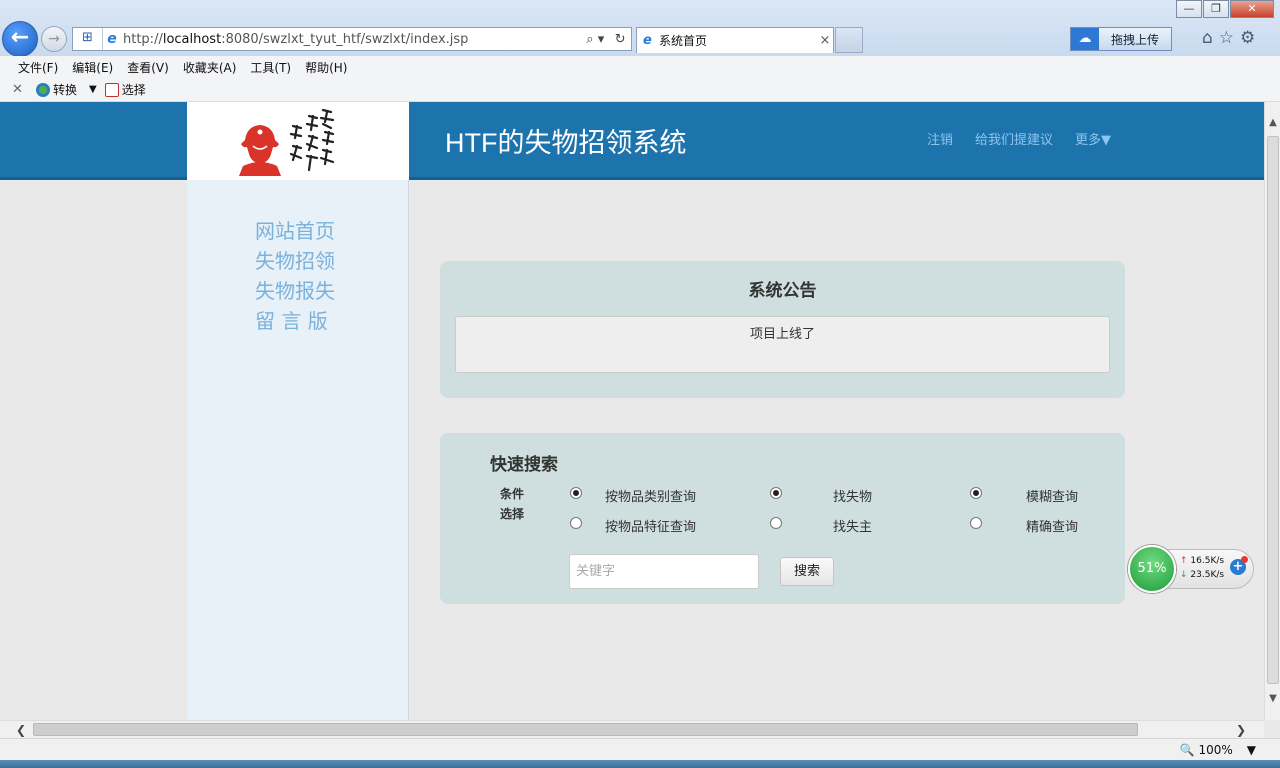 Image resolution: width=1280 pixels, height=768 pixels. Describe the element at coordinates (1241, 730) in the screenshot. I see `scroll-right-icon: ❯` at that location.